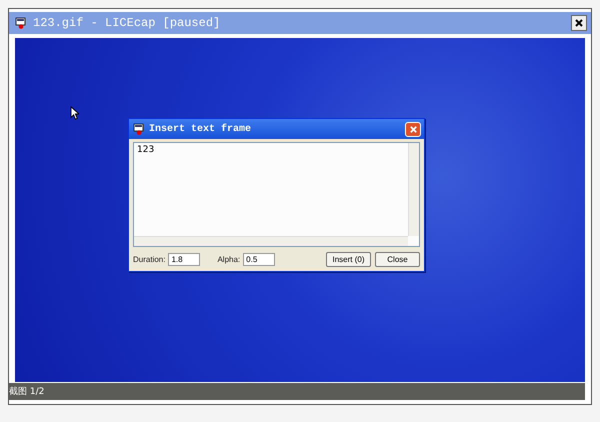  Describe the element at coordinates (397, 259) in the screenshot. I see `close-button: Close` at that location.